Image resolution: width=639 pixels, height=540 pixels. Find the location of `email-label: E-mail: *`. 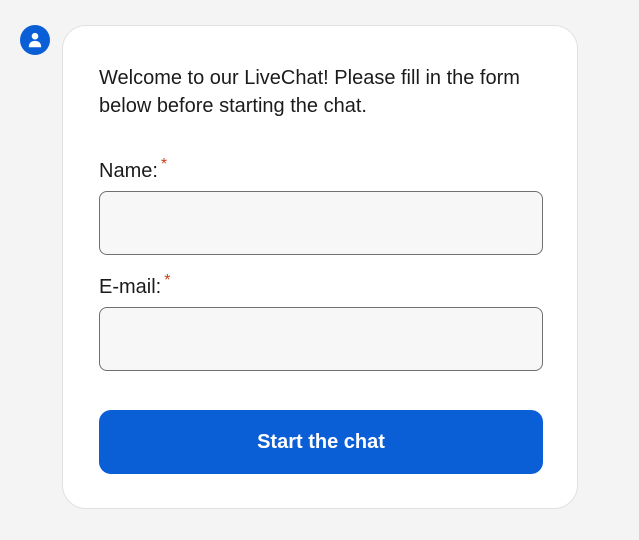

email-label: E-mail: * is located at coordinates (135, 286).